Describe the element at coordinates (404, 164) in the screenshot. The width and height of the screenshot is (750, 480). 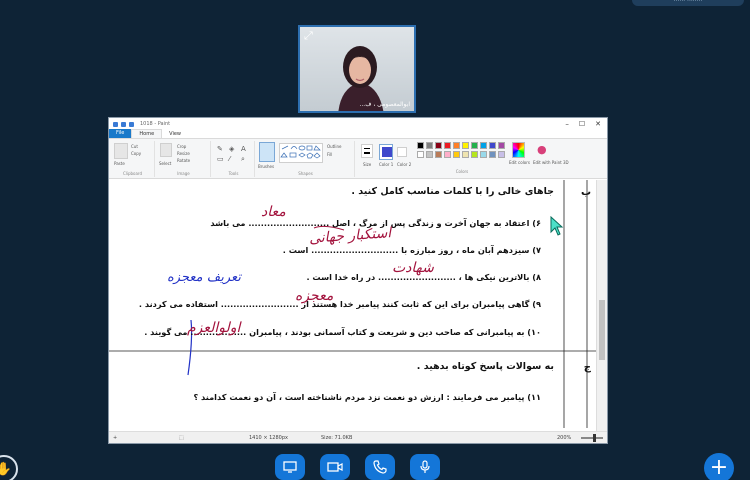
I see `color2-label: Color 2` at that location.